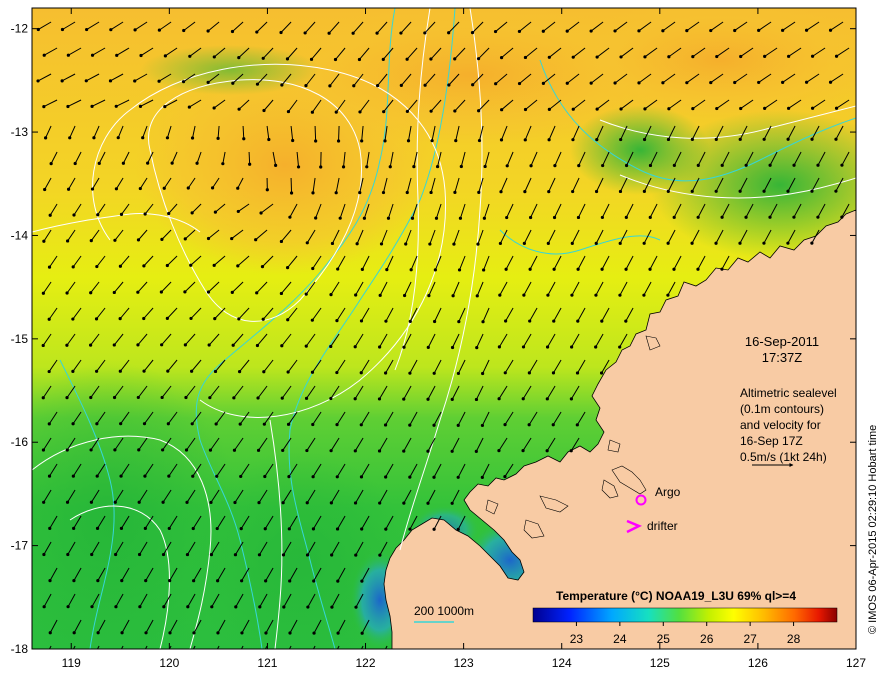 This screenshot has width=880, height=680. Describe the element at coordinates (676, 596) in the screenshot. I see `colorbar-title: Temperature (°C) NOAA19_L3U 69% ql>=4` at that location.